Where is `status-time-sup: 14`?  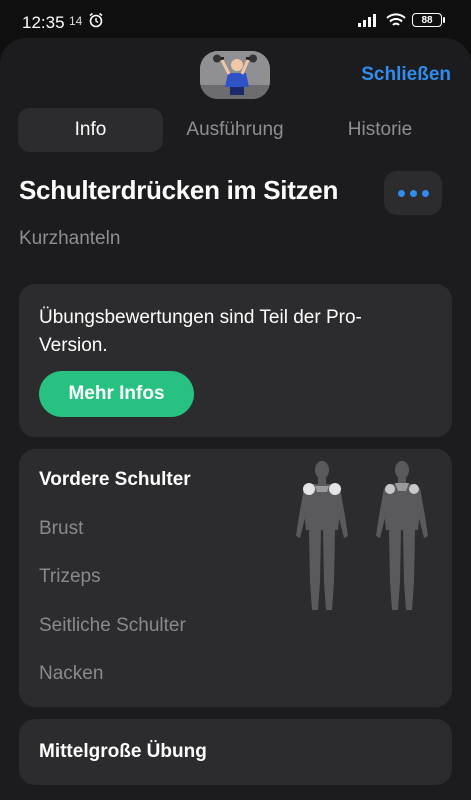
status-time-sup: 14 is located at coordinates (76, 21).